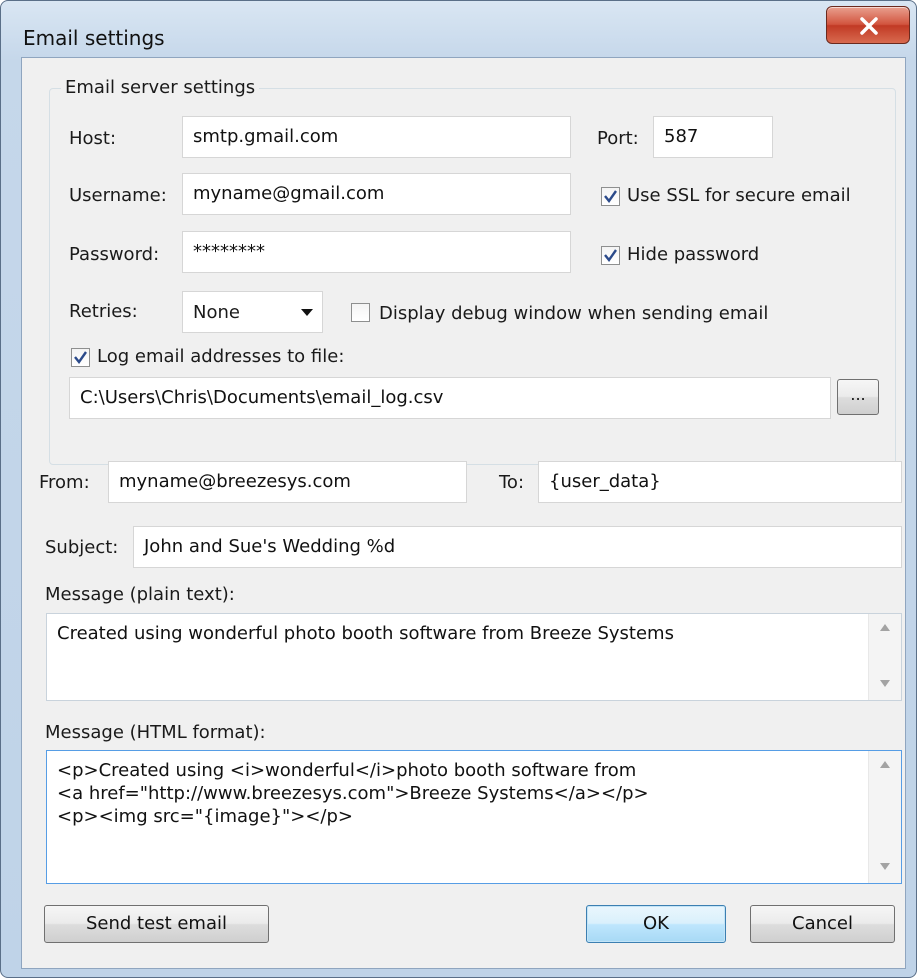  Describe the element at coordinates (693, 254) in the screenshot. I see `hide-password-label: Hide password` at that location.